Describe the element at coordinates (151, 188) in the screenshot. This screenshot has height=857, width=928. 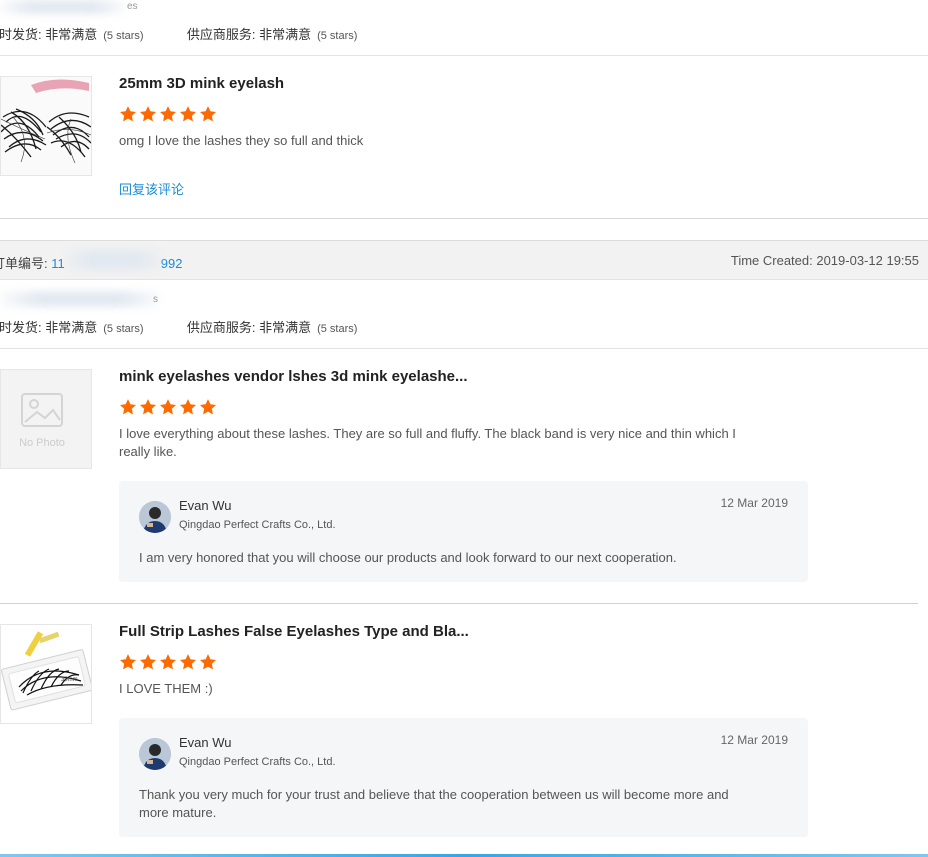
I see `reply-to-review-link: 回复该评论` at that location.